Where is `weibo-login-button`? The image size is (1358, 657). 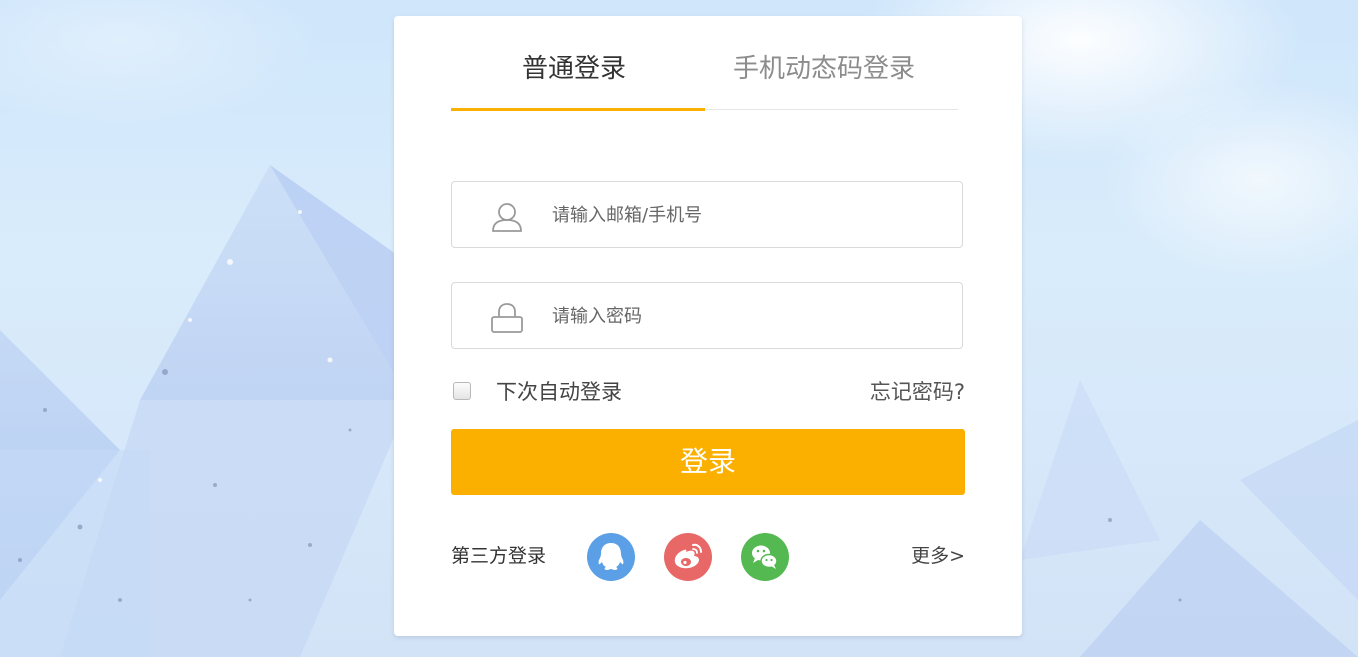
weibo-login-button is located at coordinates (688, 557).